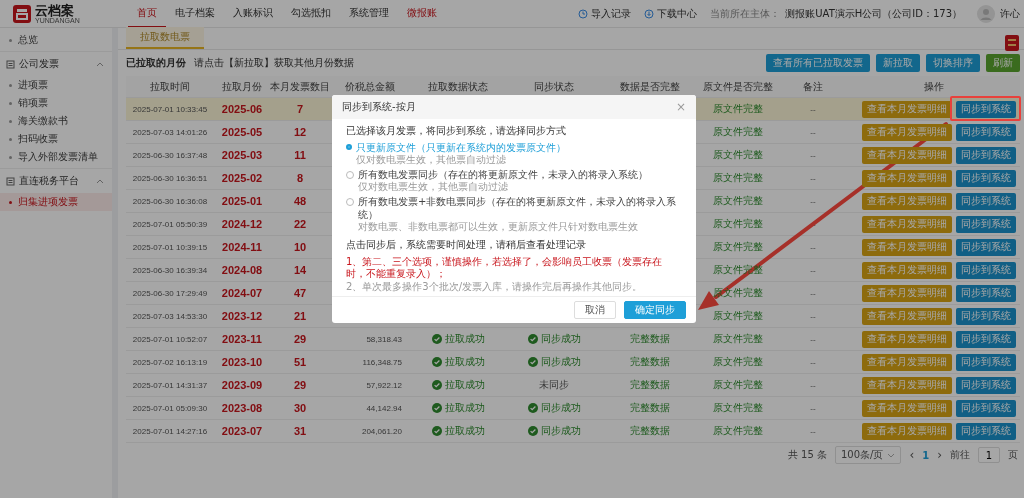  Describe the element at coordinates (369, 14) in the screenshot. I see `nav-tab: 系统管理` at that location.